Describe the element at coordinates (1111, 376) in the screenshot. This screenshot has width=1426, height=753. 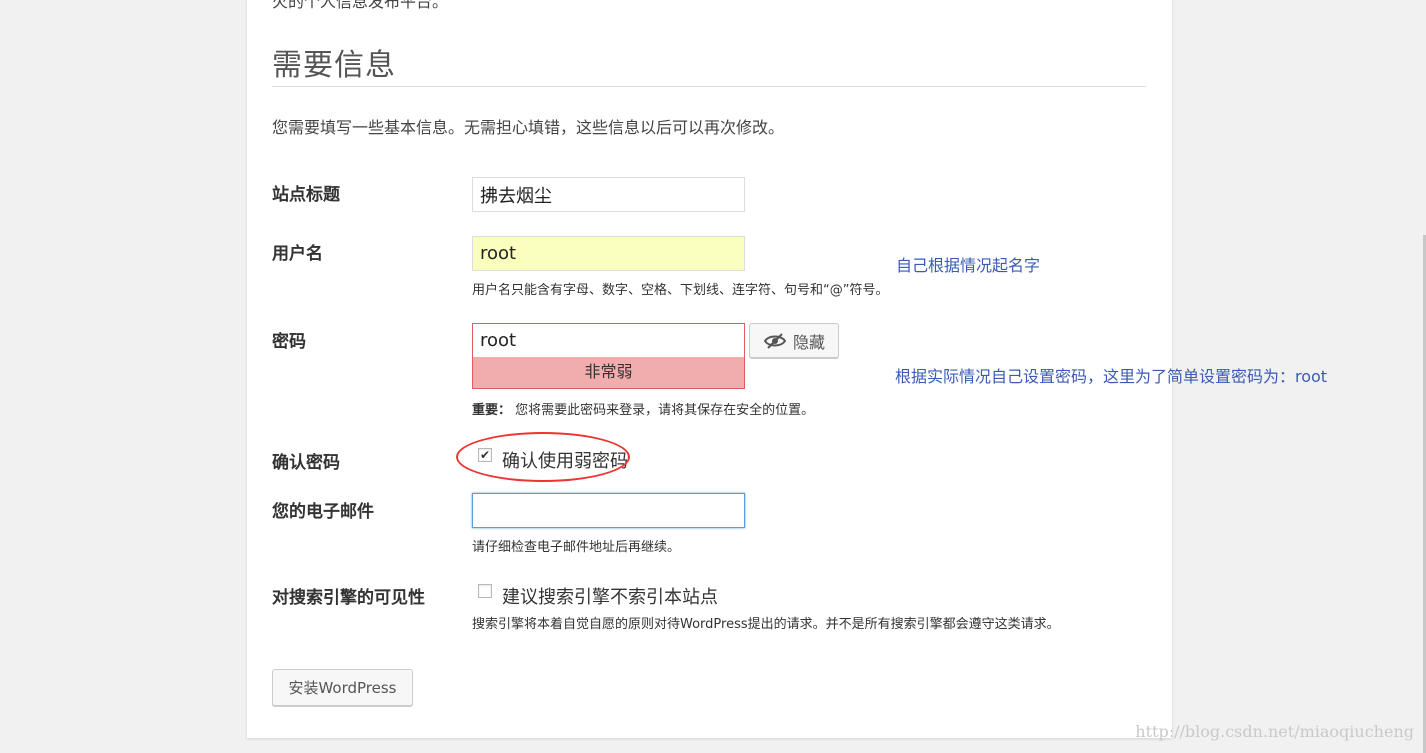
I see `password-annotation: 根据实际情况自己设置密码，这里为了简单设置密码为：root` at that location.